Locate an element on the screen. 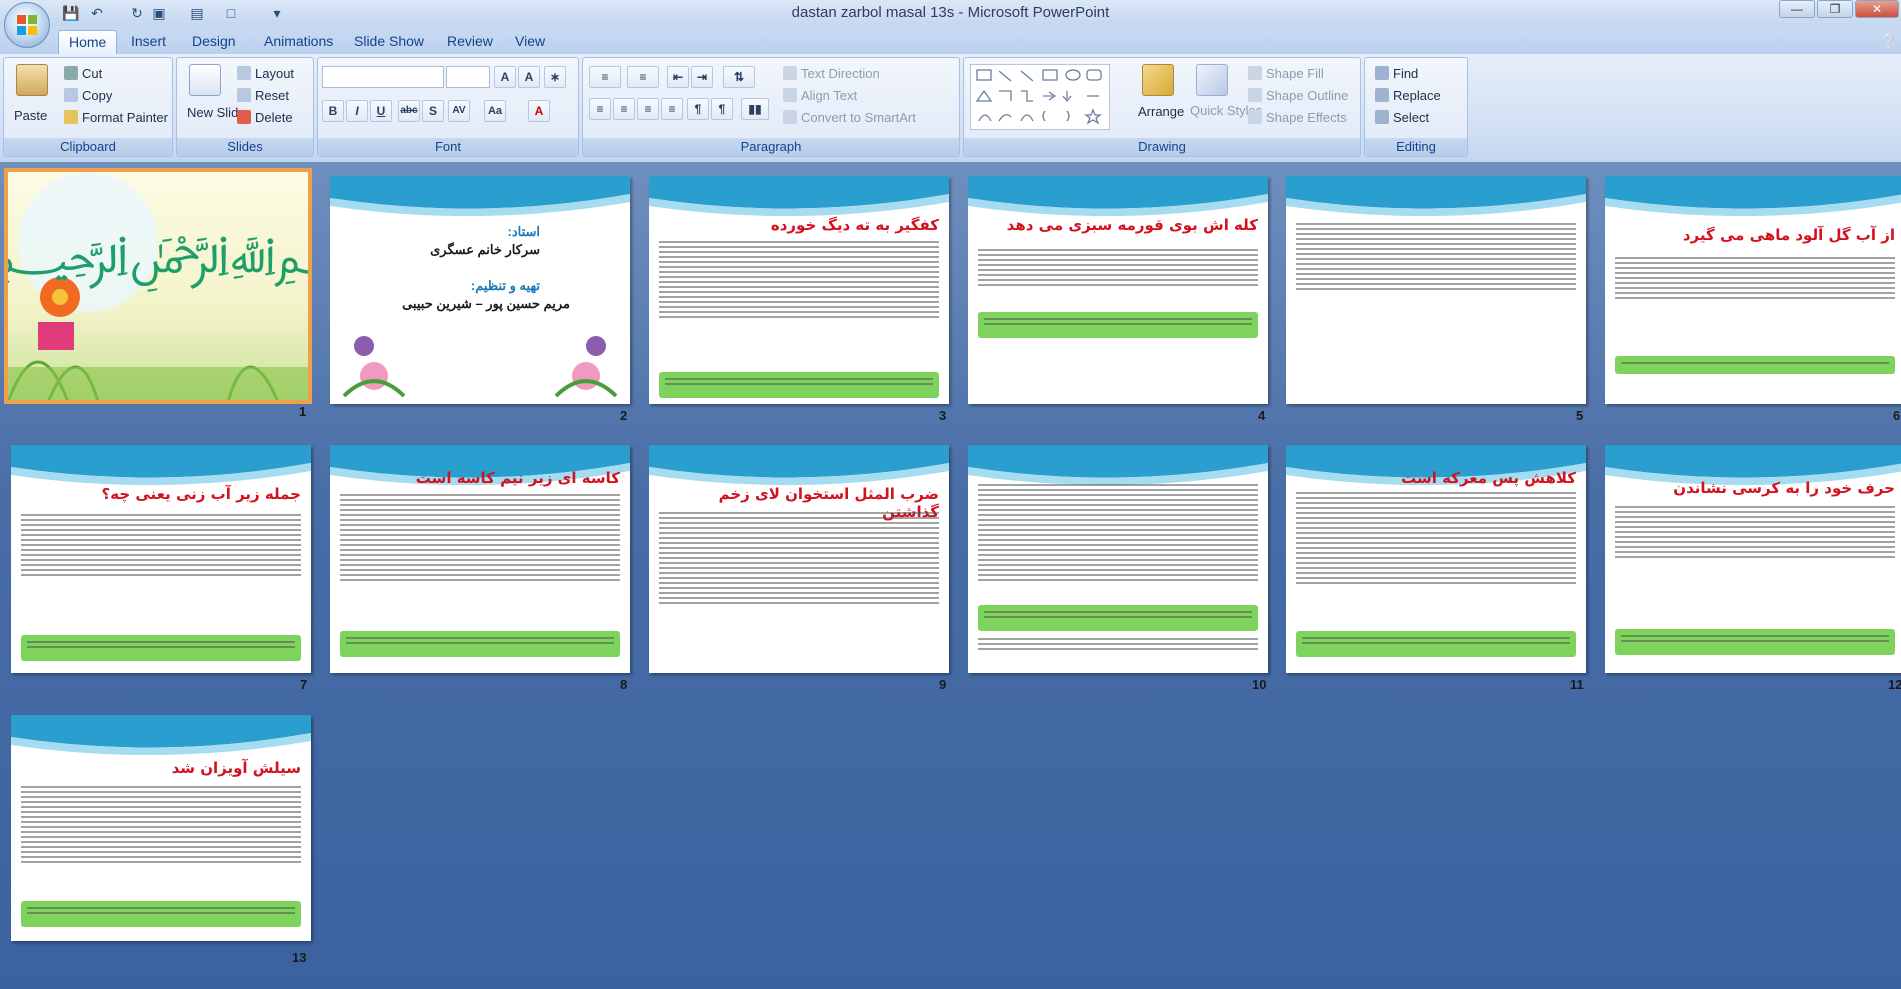 The width and height of the screenshot is (1901, 989). tab-home: Home is located at coordinates (88, 42).